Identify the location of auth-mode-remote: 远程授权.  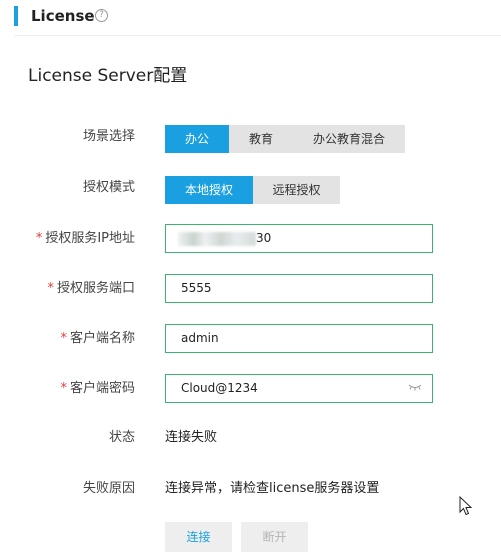
(296, 190).